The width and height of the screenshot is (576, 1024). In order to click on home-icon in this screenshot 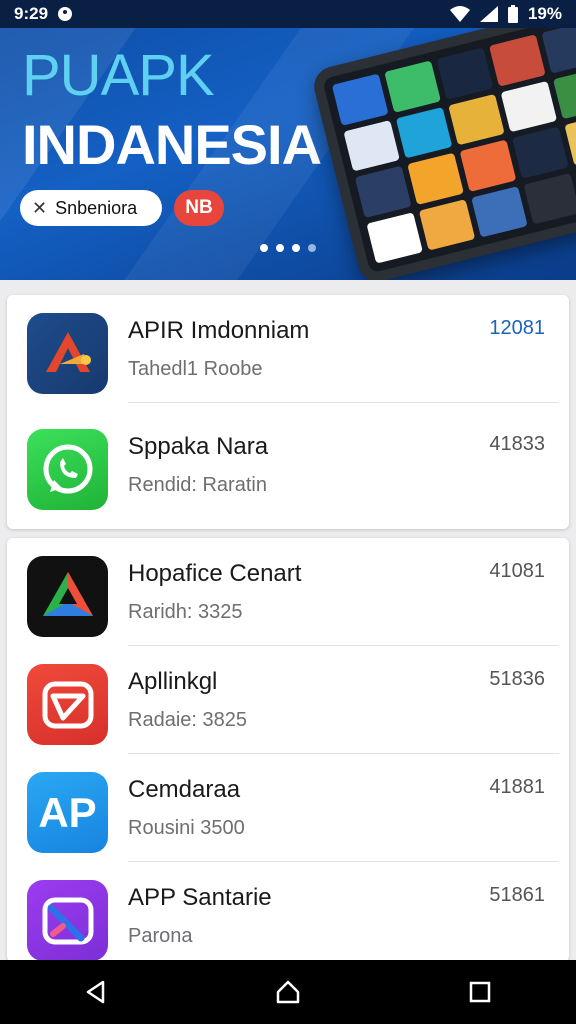, I will do `click(288, 992)`.